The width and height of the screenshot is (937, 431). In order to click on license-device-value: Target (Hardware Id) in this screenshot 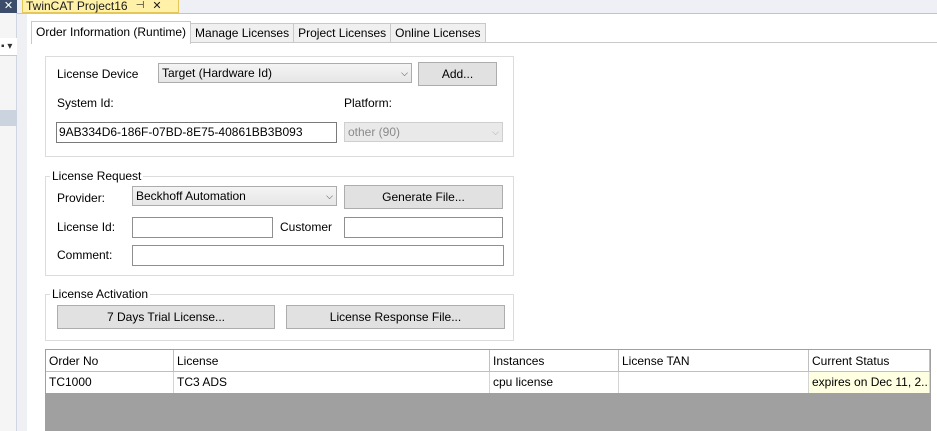, I will do `click(217, 73)`.